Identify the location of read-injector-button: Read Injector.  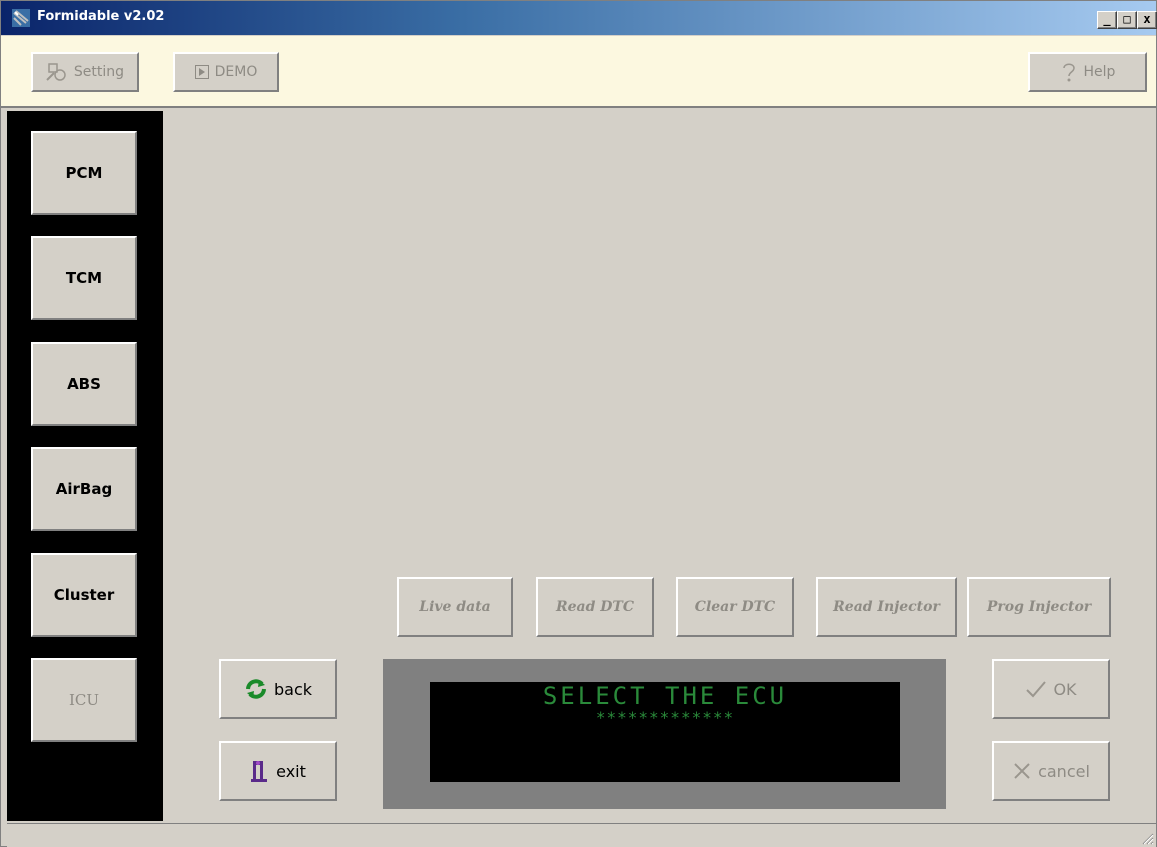
(886, 607).